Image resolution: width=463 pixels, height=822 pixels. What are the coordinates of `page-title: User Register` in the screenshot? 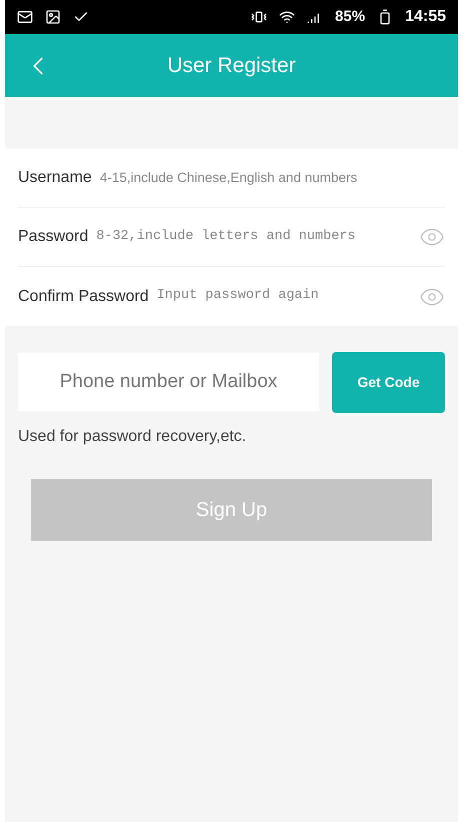 It's located at (231, 65).